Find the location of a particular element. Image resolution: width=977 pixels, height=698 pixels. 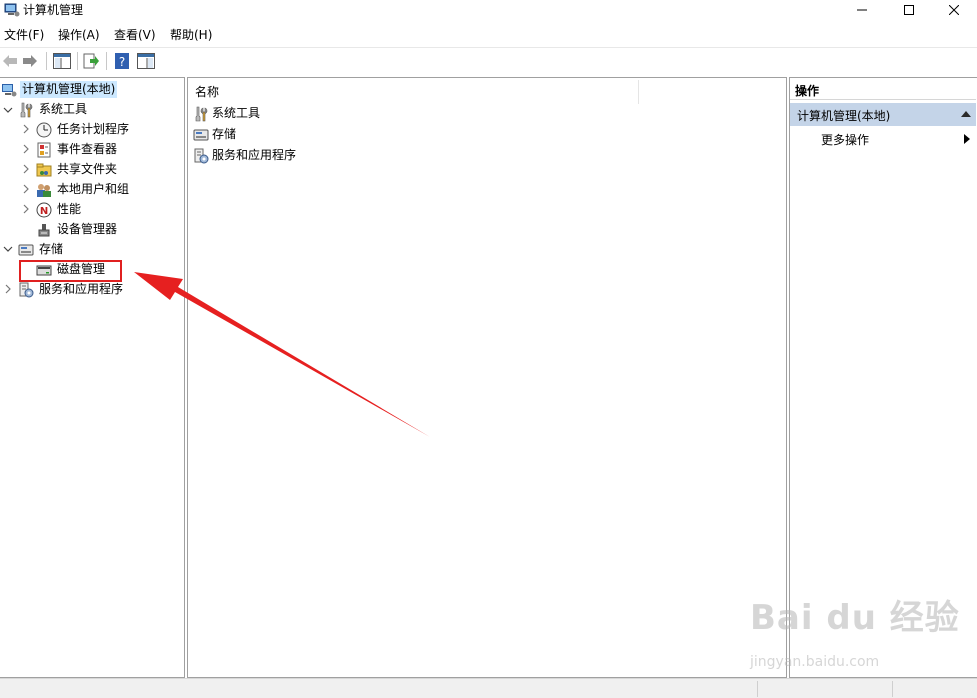

device-manager-icon is located at coordinates (44, 230).